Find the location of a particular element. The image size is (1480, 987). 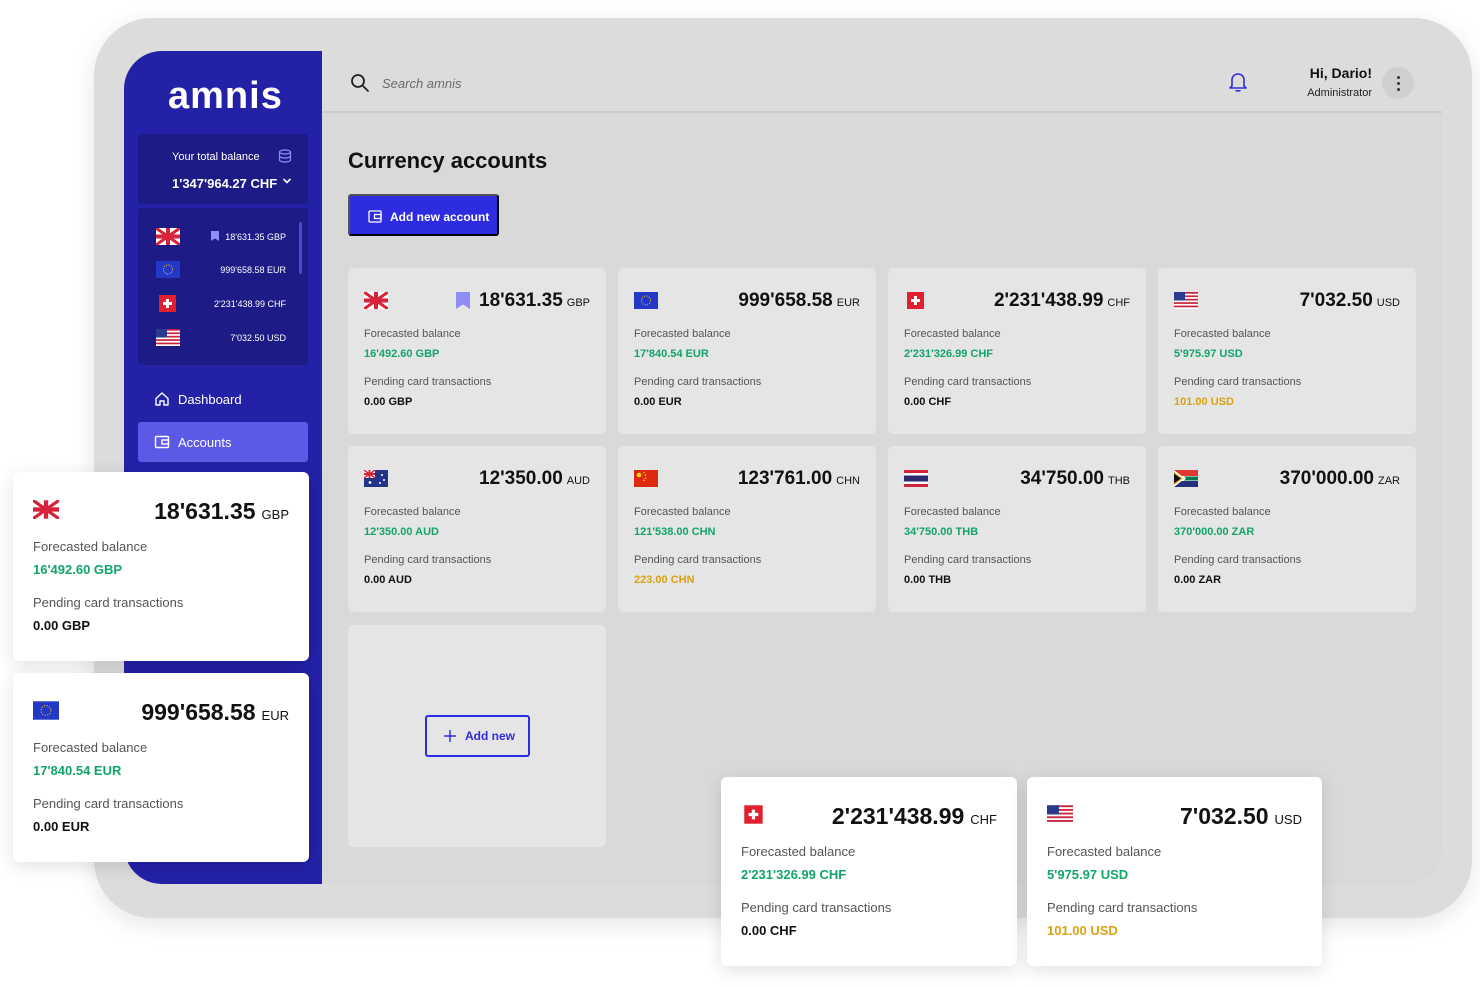

sidebar-account-usd: 7'032.50 USD is located at coordinates (221, 338).